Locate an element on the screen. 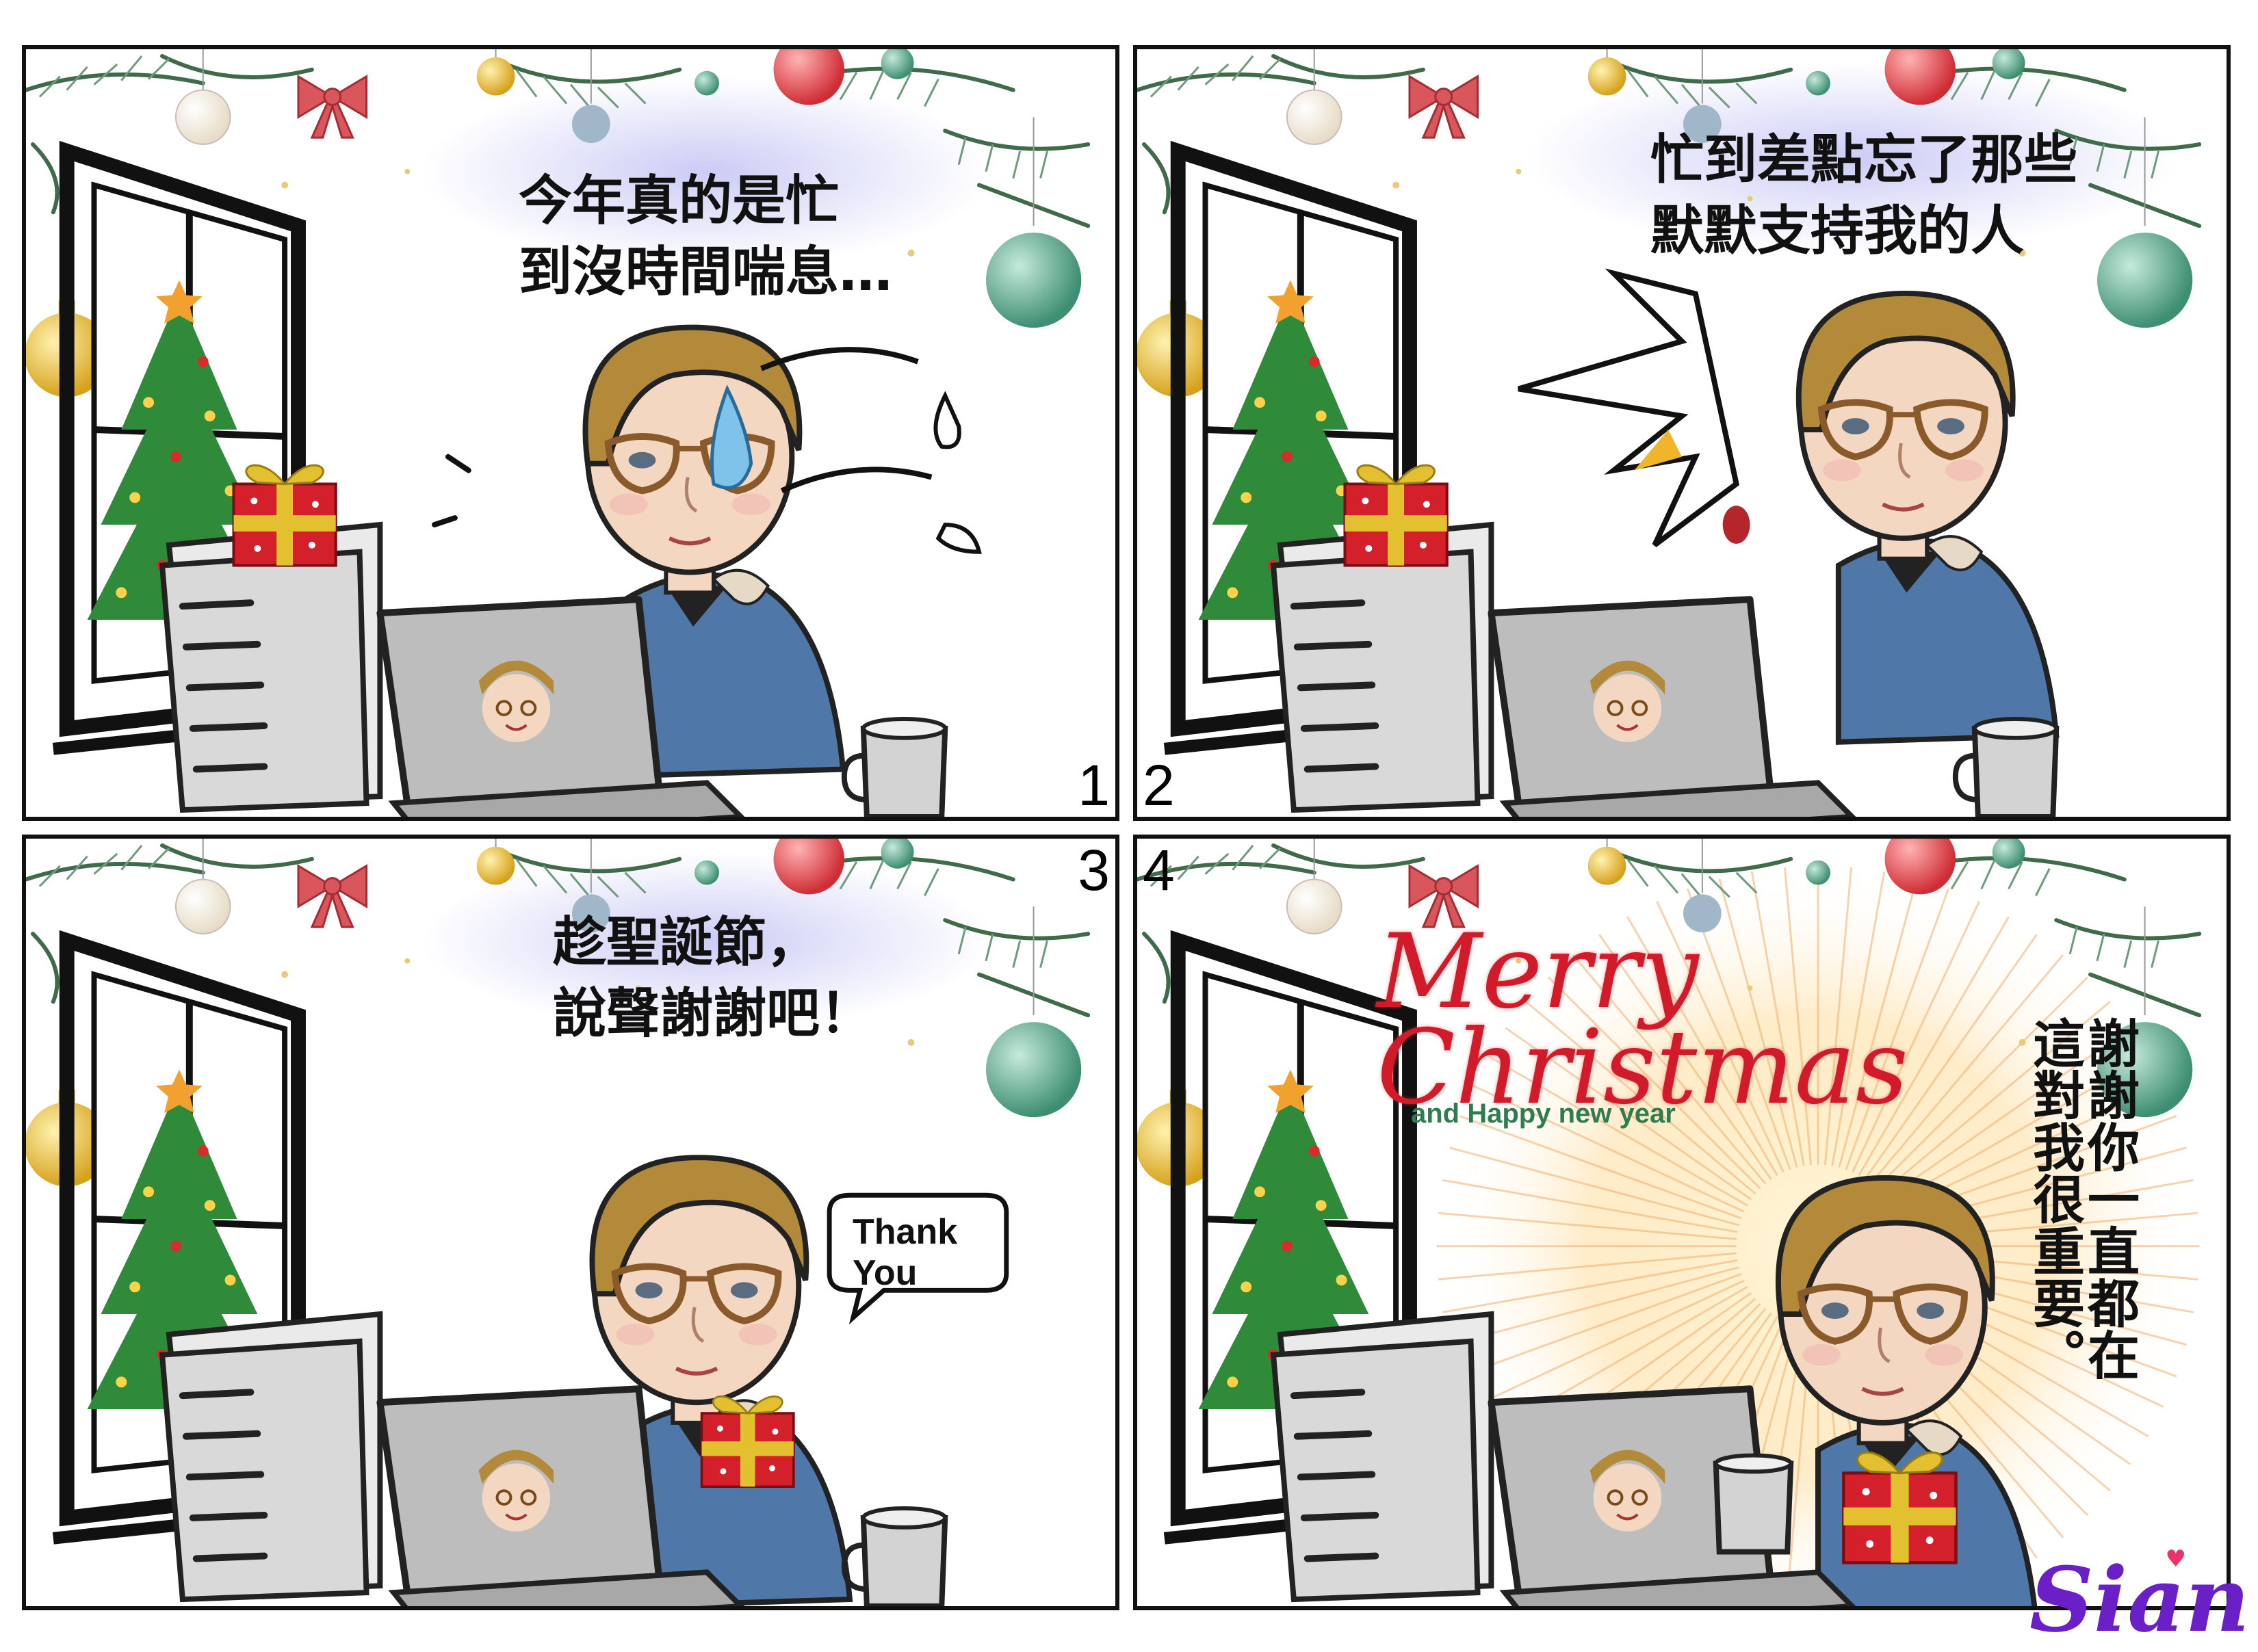 This screenshot has height=1652, width=2258. panel-4-vertical-caption-col-1: 謝謝你一直都在 is located at coordinates (2109, 1198).